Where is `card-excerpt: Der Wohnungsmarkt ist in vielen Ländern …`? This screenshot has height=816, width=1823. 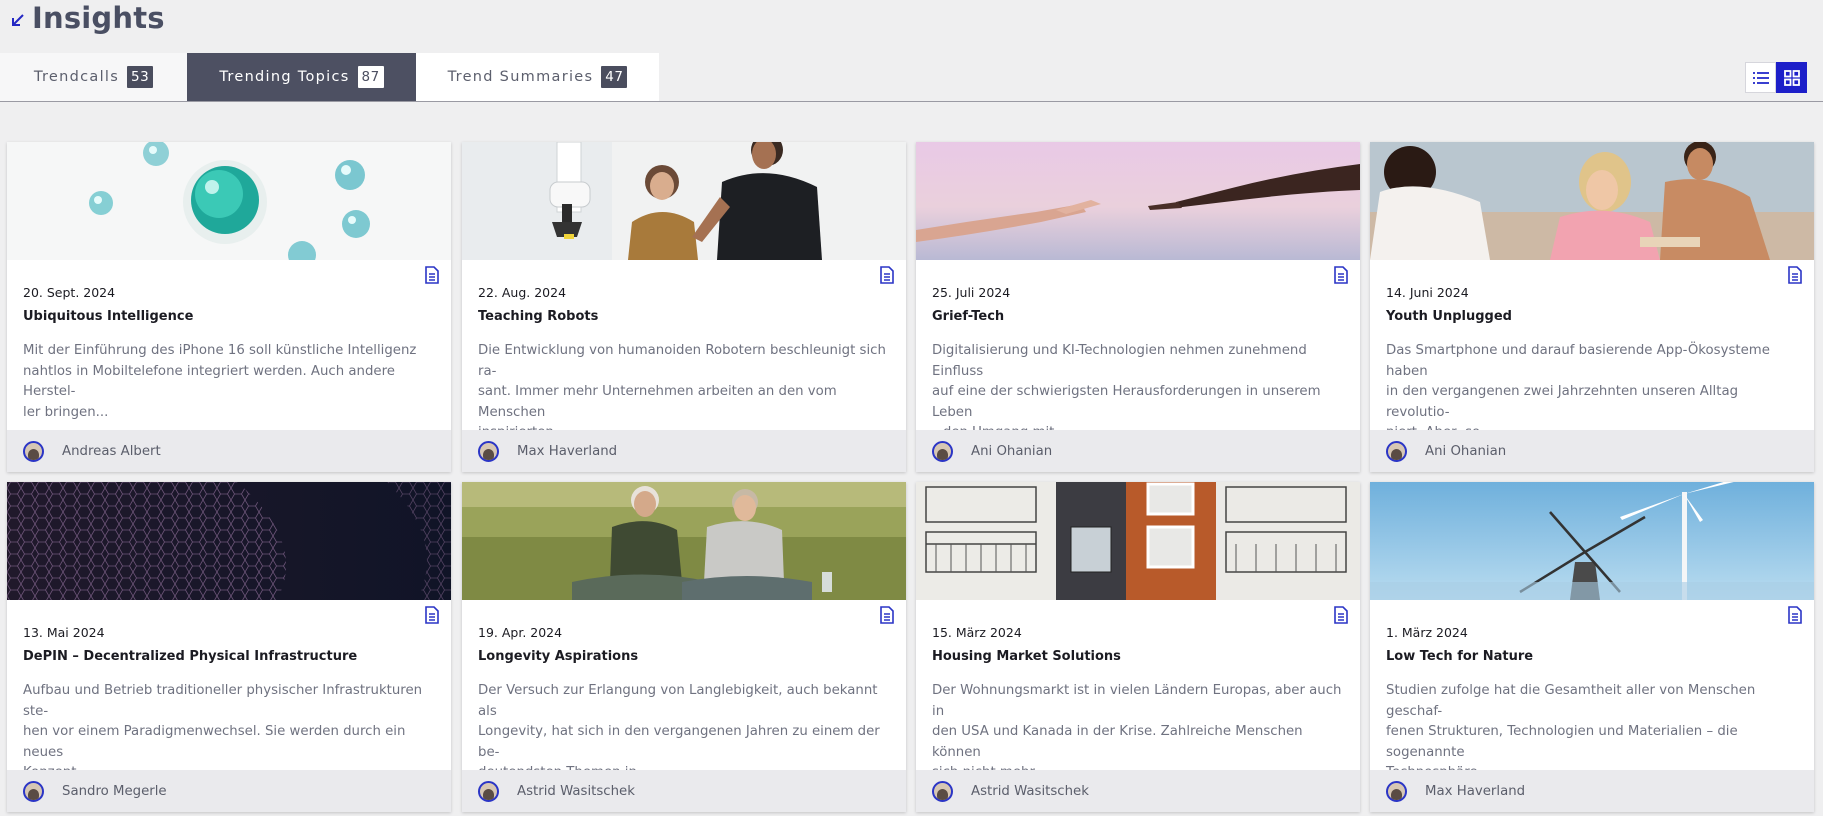
card-excerpt: Der Wohnungsmarkt ist in vielen Ländern … is located at coordinates (1140, 732).